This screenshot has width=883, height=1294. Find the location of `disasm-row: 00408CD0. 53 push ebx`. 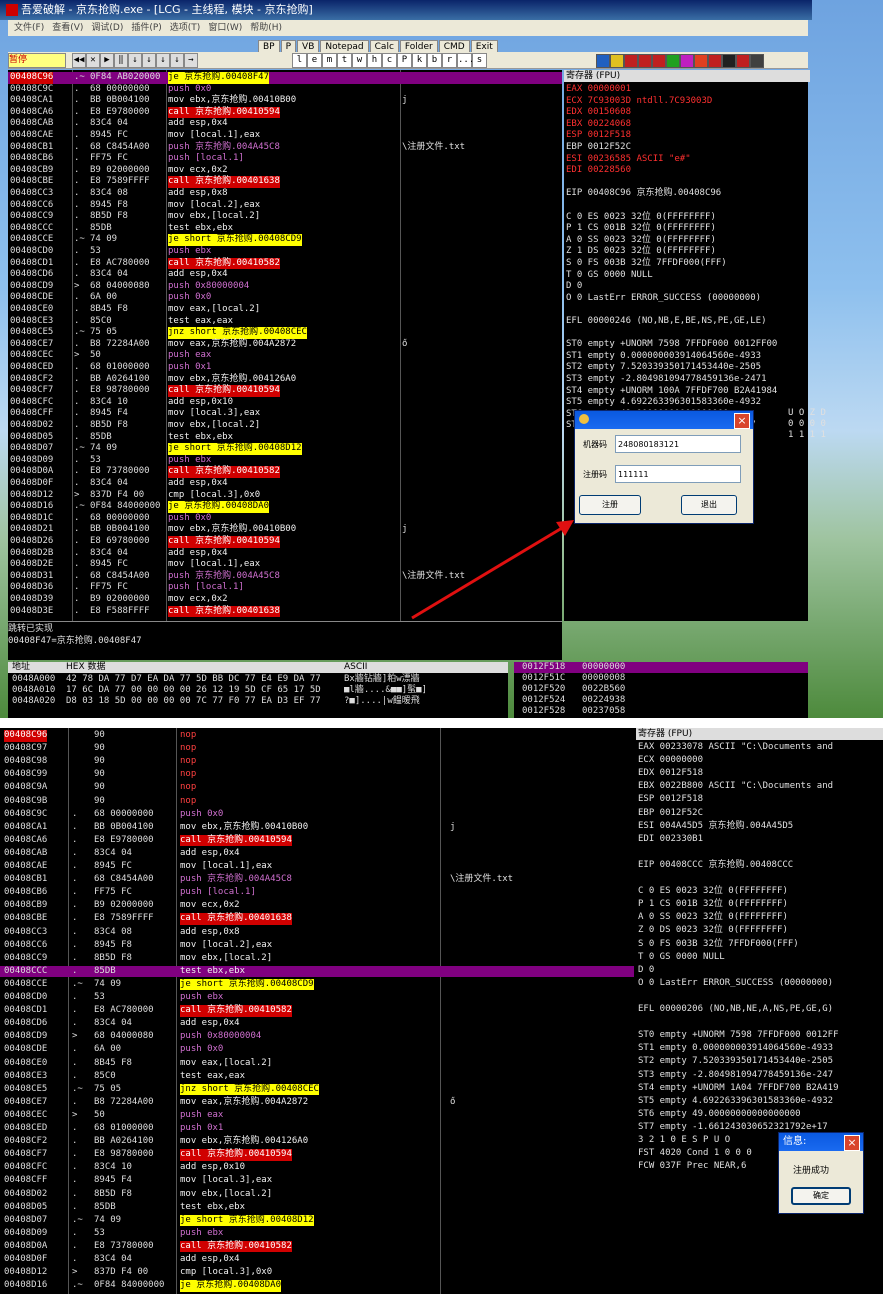

disasm-row: 00408CD0. 53 push ebx is located at coordinates (317, 998).